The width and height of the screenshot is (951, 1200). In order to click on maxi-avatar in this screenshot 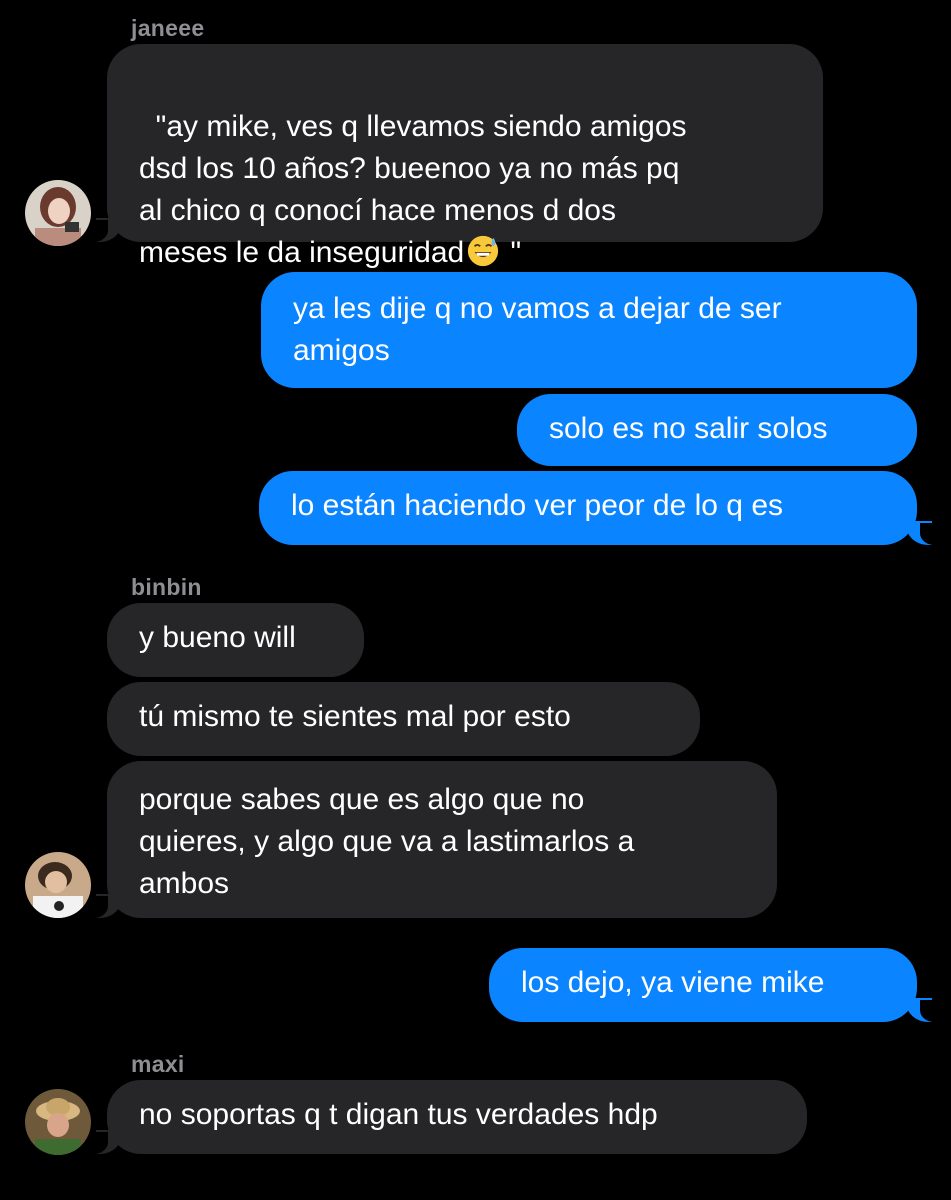, I will do `click(58, 1122)`.